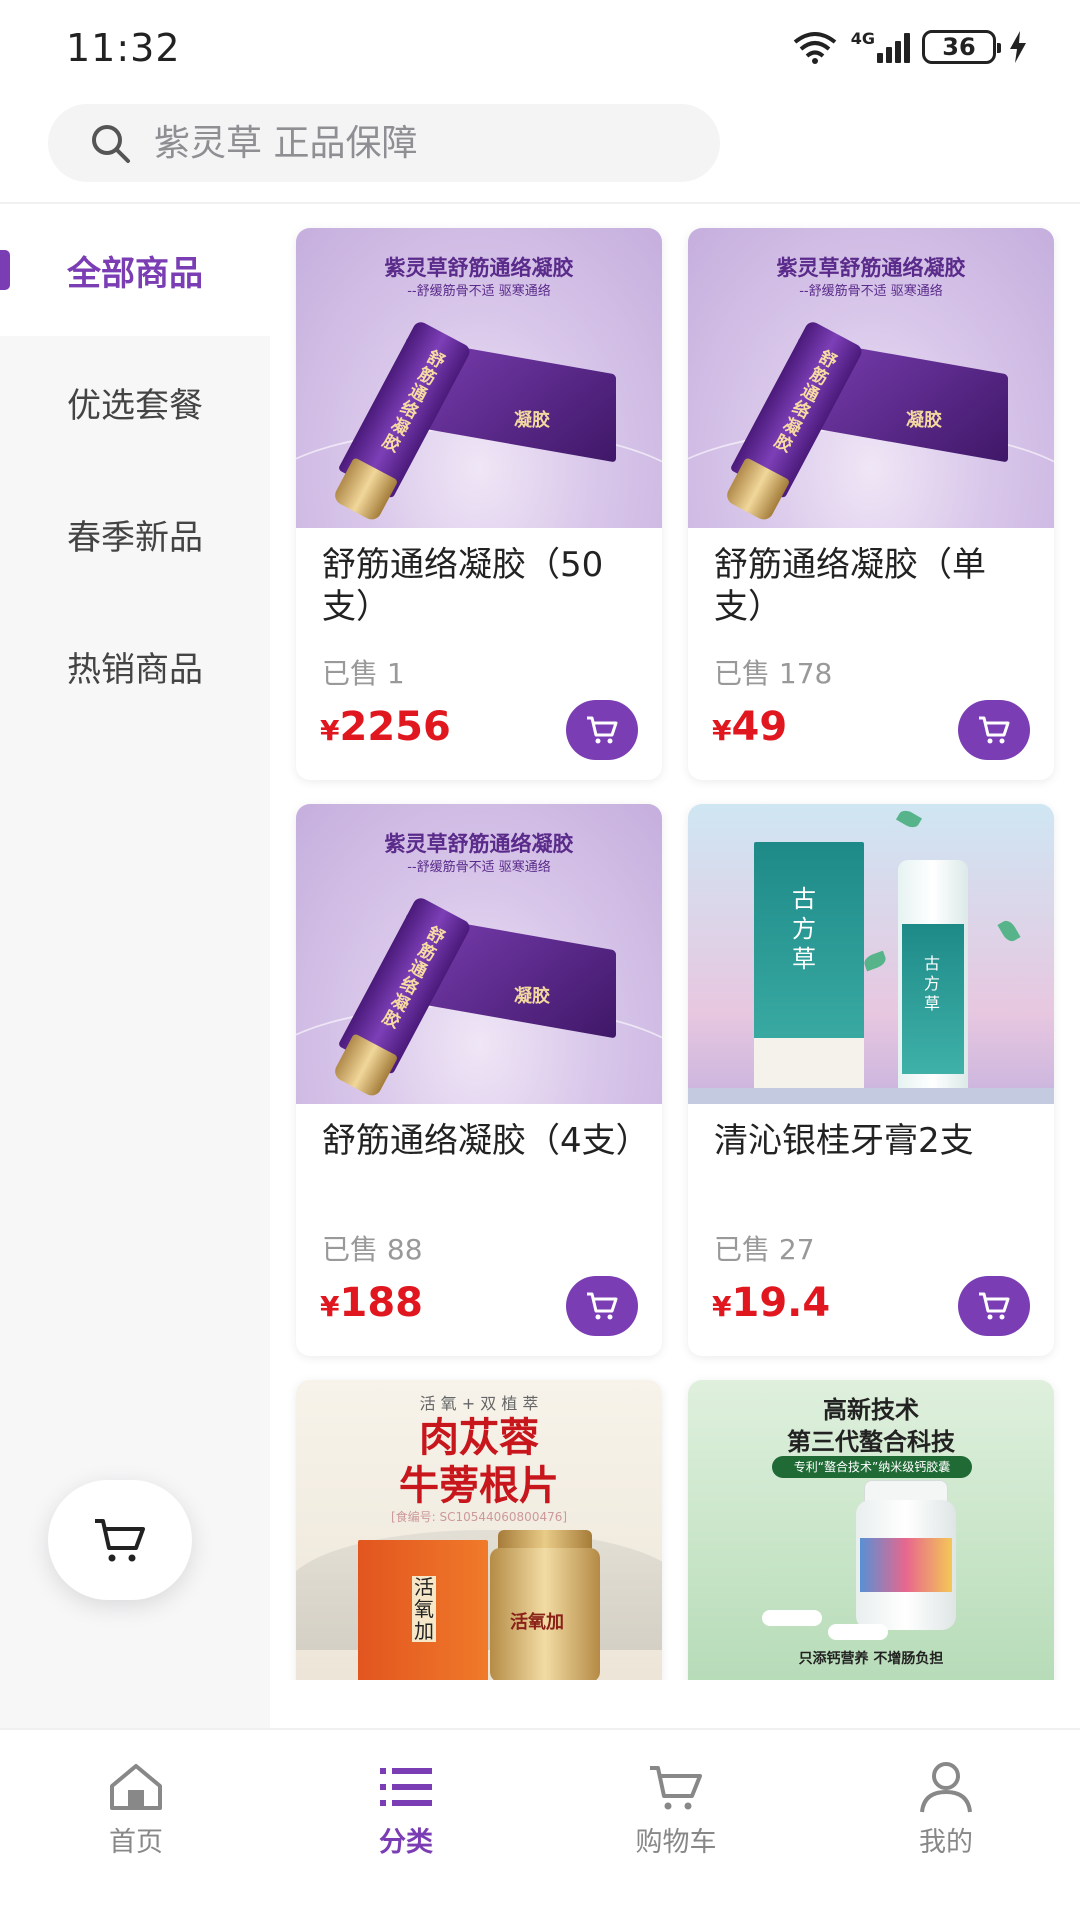 This screenshot has height=1920, width=1080. What do you see at coordinates (136, 1787) in the screenshot?
I see `home-icon` at bounding box center [136, 1787].